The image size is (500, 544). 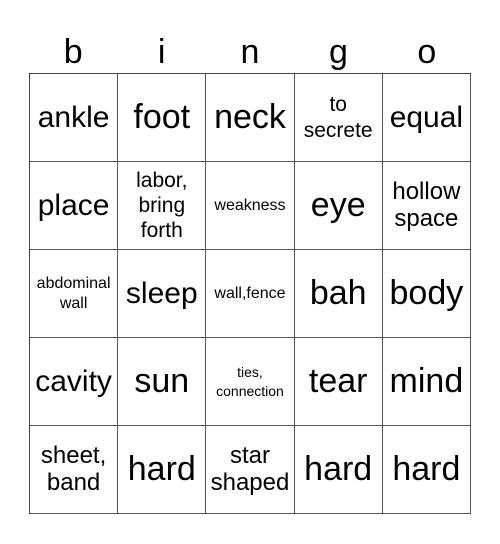 What do you see at coordinates (162, 382) in the screenshot?
I see `bingo-cell: sun` at bounding box center [162, 382].